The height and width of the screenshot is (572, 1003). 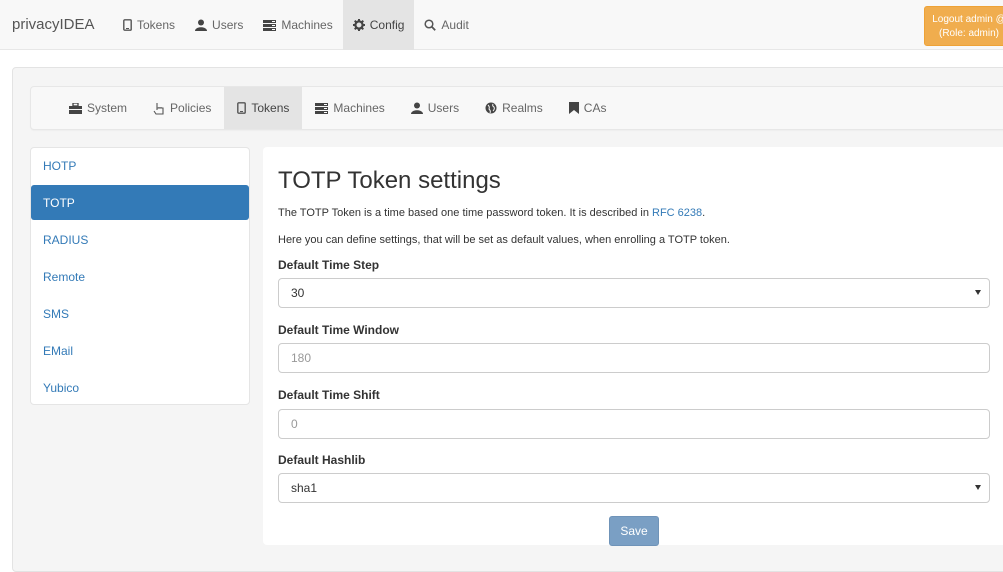 I want to click on subnav-users-label: Users, so click(x=443, y=108).